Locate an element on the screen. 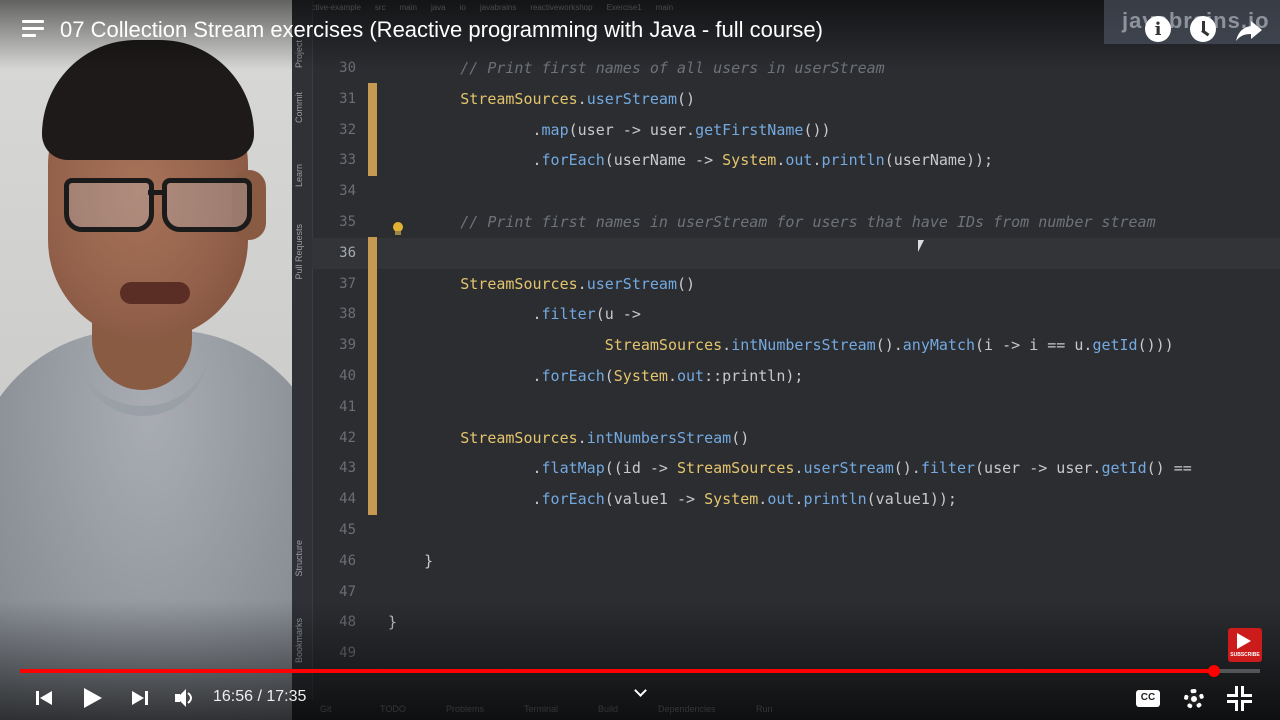  tool-window-structure: Structure is located at coordinates (299, 558).